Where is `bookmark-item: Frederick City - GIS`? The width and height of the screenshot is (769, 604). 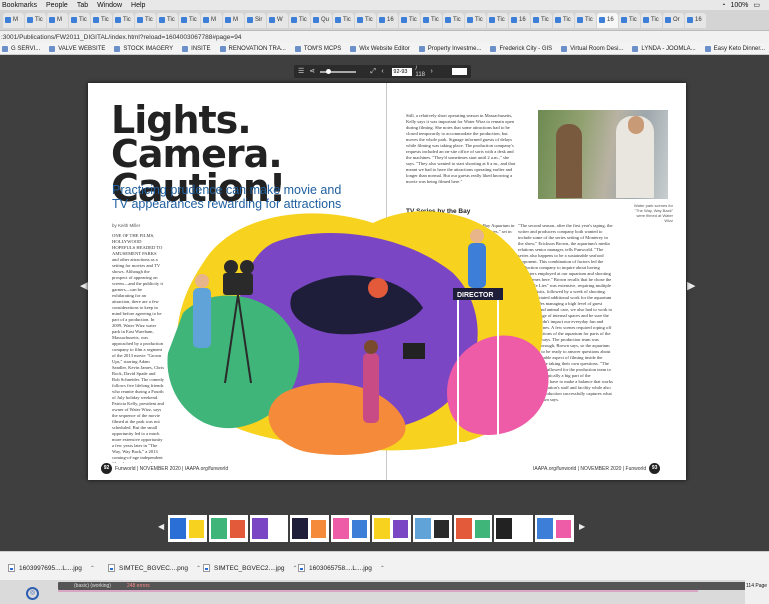 bookmark-item: Frederick City - GIS is located at coordinates (521, 48).